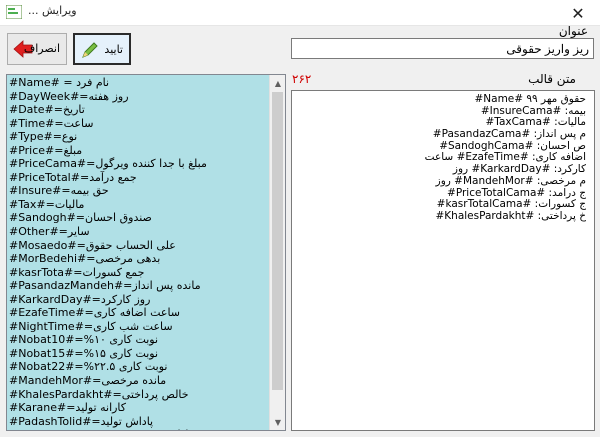  I want to click on template-line: خ پرداختی: #KhalesPardakht#, so click(510, 216).